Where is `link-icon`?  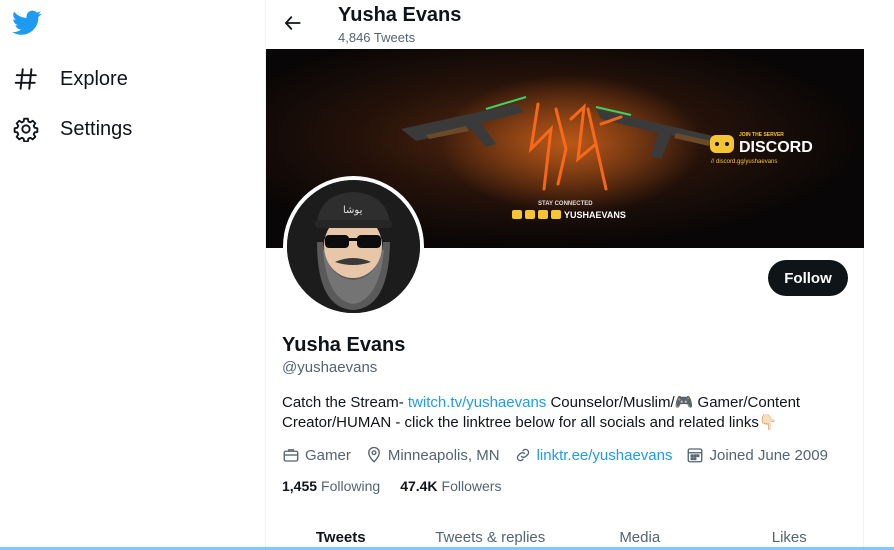
link-icon is located at coordinates (522, 455).